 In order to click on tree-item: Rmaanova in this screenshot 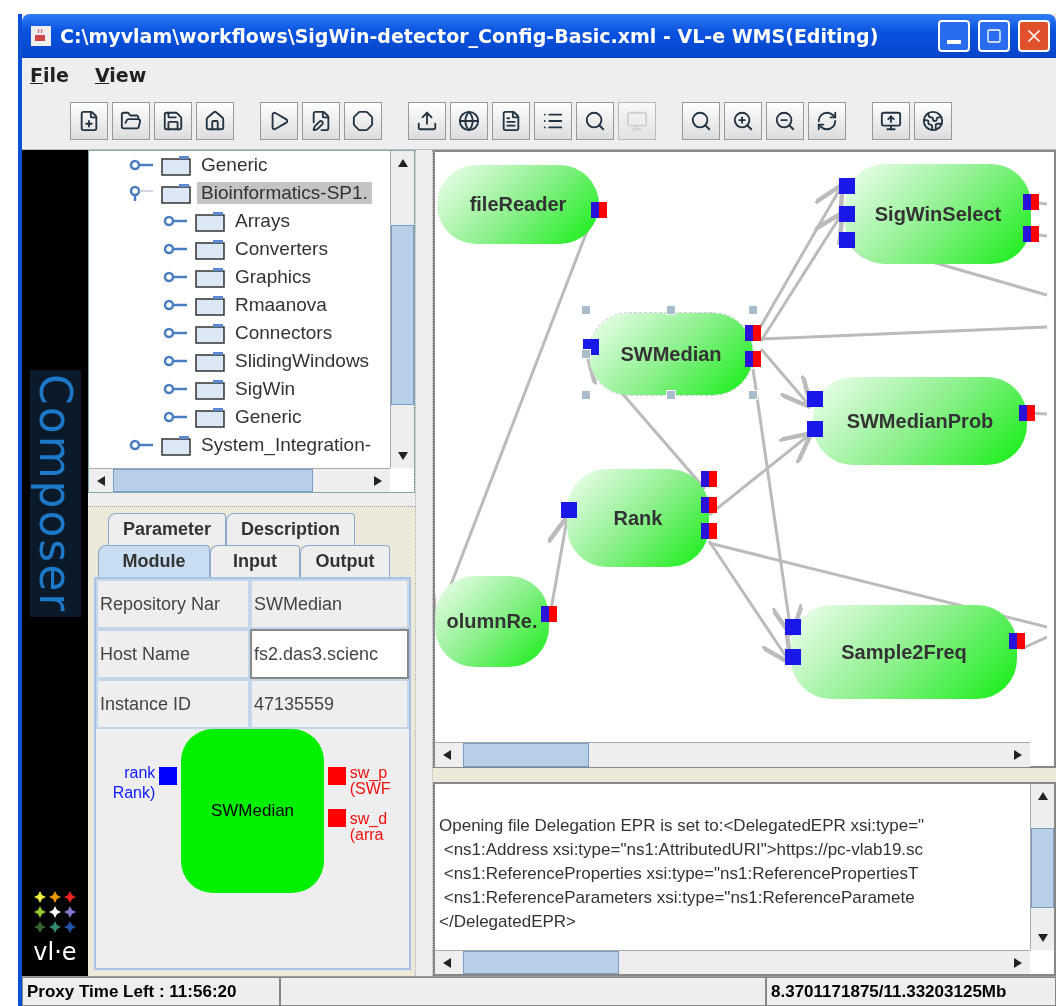, I will do `click(281, 305)`.